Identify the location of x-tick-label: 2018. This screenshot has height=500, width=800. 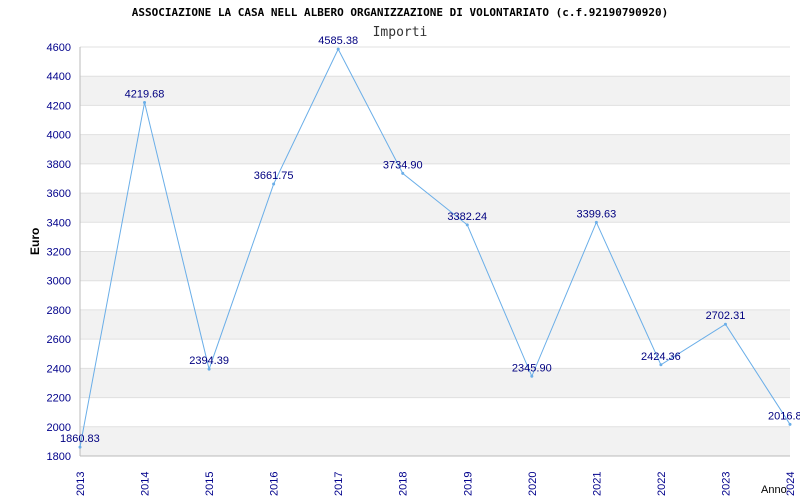
(404, 484).